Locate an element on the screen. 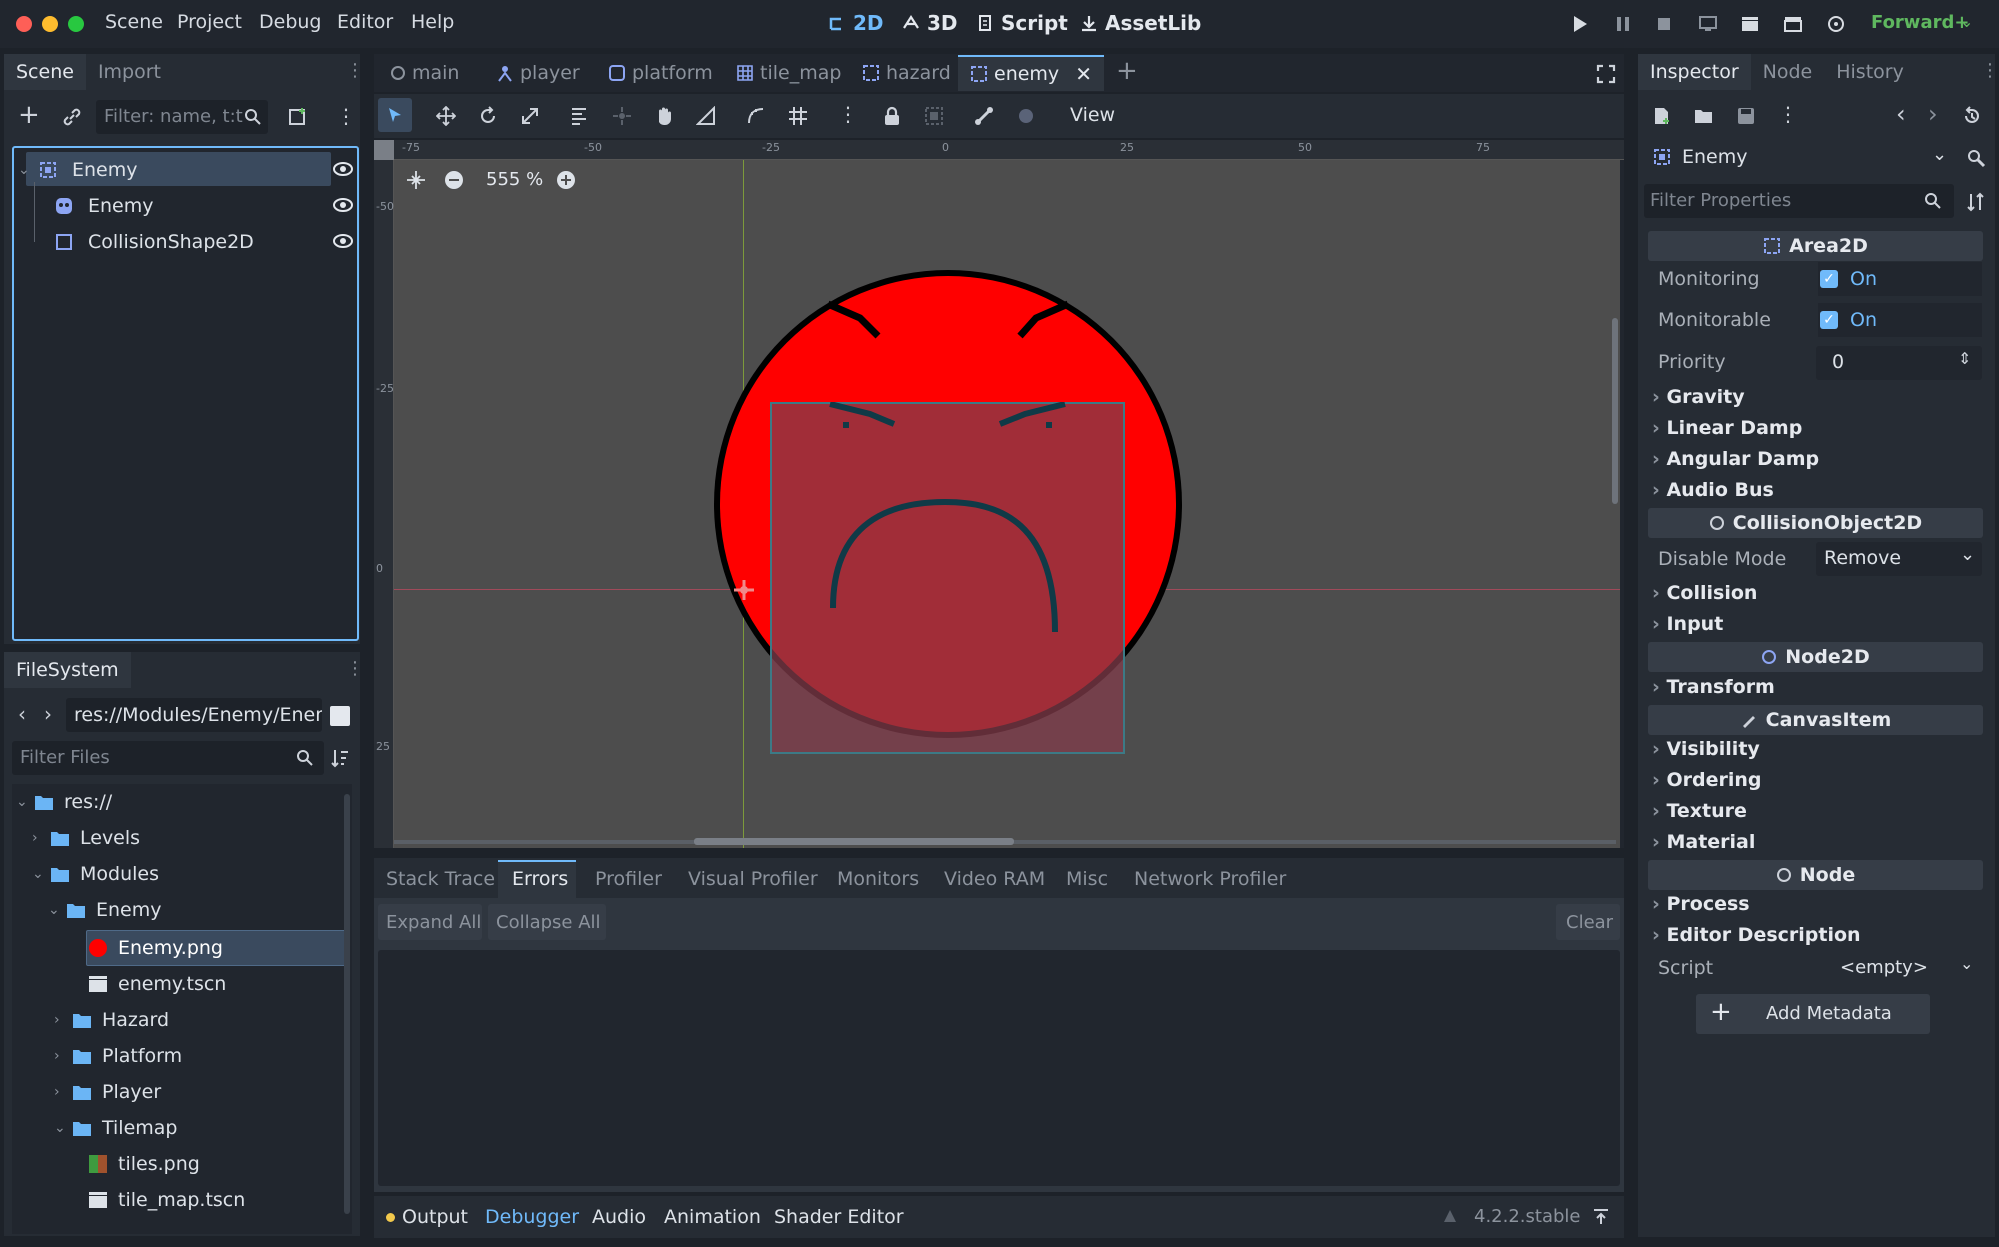 The image size is (1999, 1247). scene-tab-hazard: hazard is located at coordinates (906, 73).